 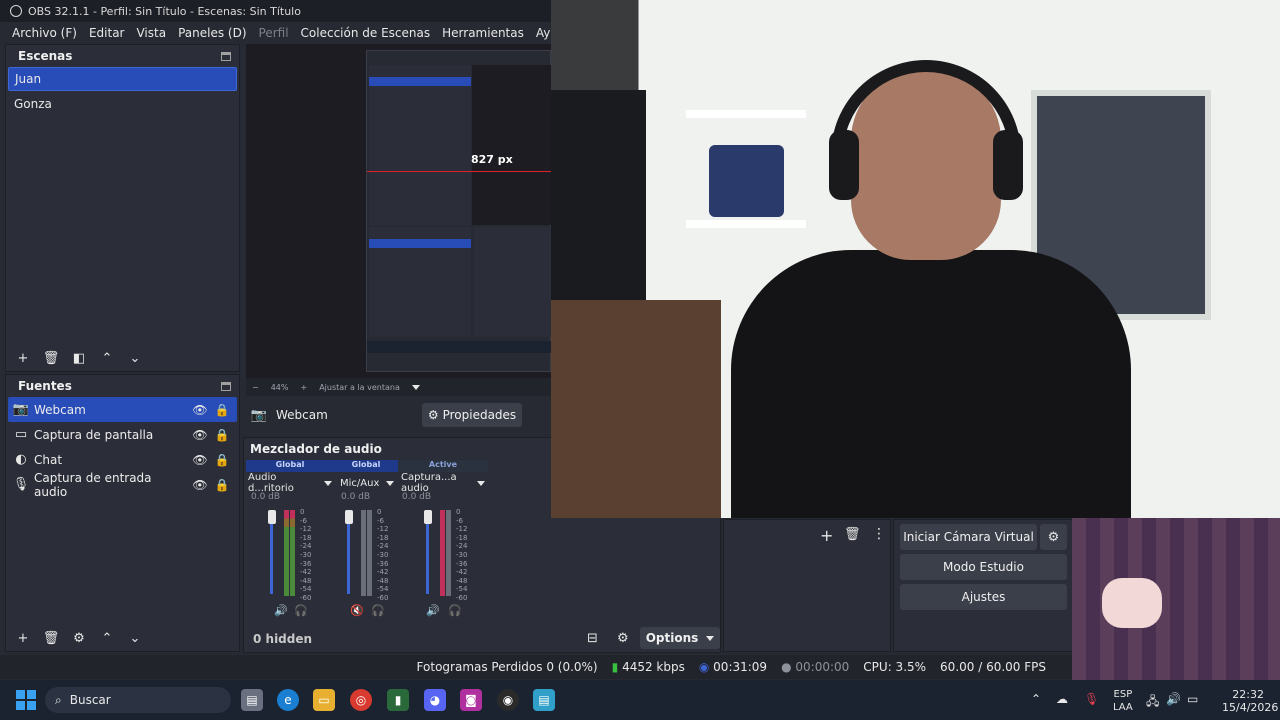 I want to click on channel-db: 0.0 dB, so click(x=266, y=497).